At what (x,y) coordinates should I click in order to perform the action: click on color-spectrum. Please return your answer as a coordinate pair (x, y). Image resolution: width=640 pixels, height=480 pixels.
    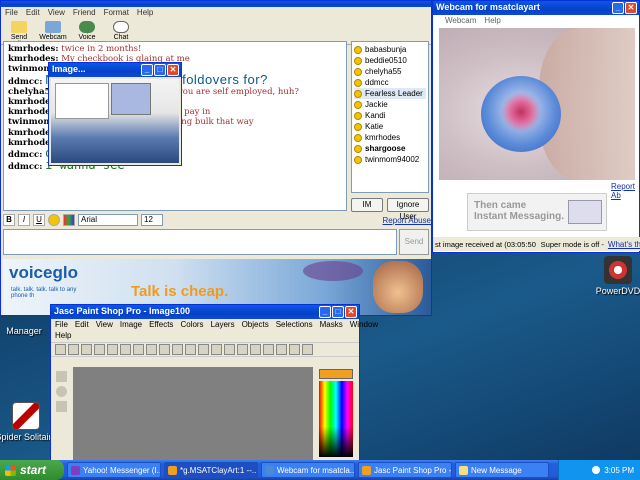
    Looking at the image, I should click on (336, 419).